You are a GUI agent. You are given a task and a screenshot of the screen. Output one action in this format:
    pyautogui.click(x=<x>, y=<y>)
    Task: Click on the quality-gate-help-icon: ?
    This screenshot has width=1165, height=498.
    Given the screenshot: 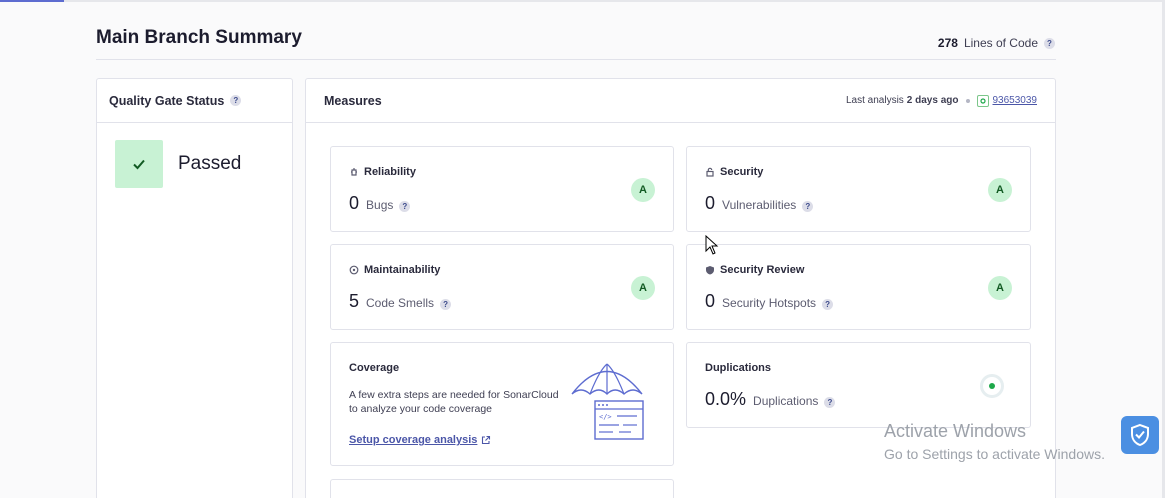 What is the action you would take?
    pyautogui.click(x=236, y=100)
    